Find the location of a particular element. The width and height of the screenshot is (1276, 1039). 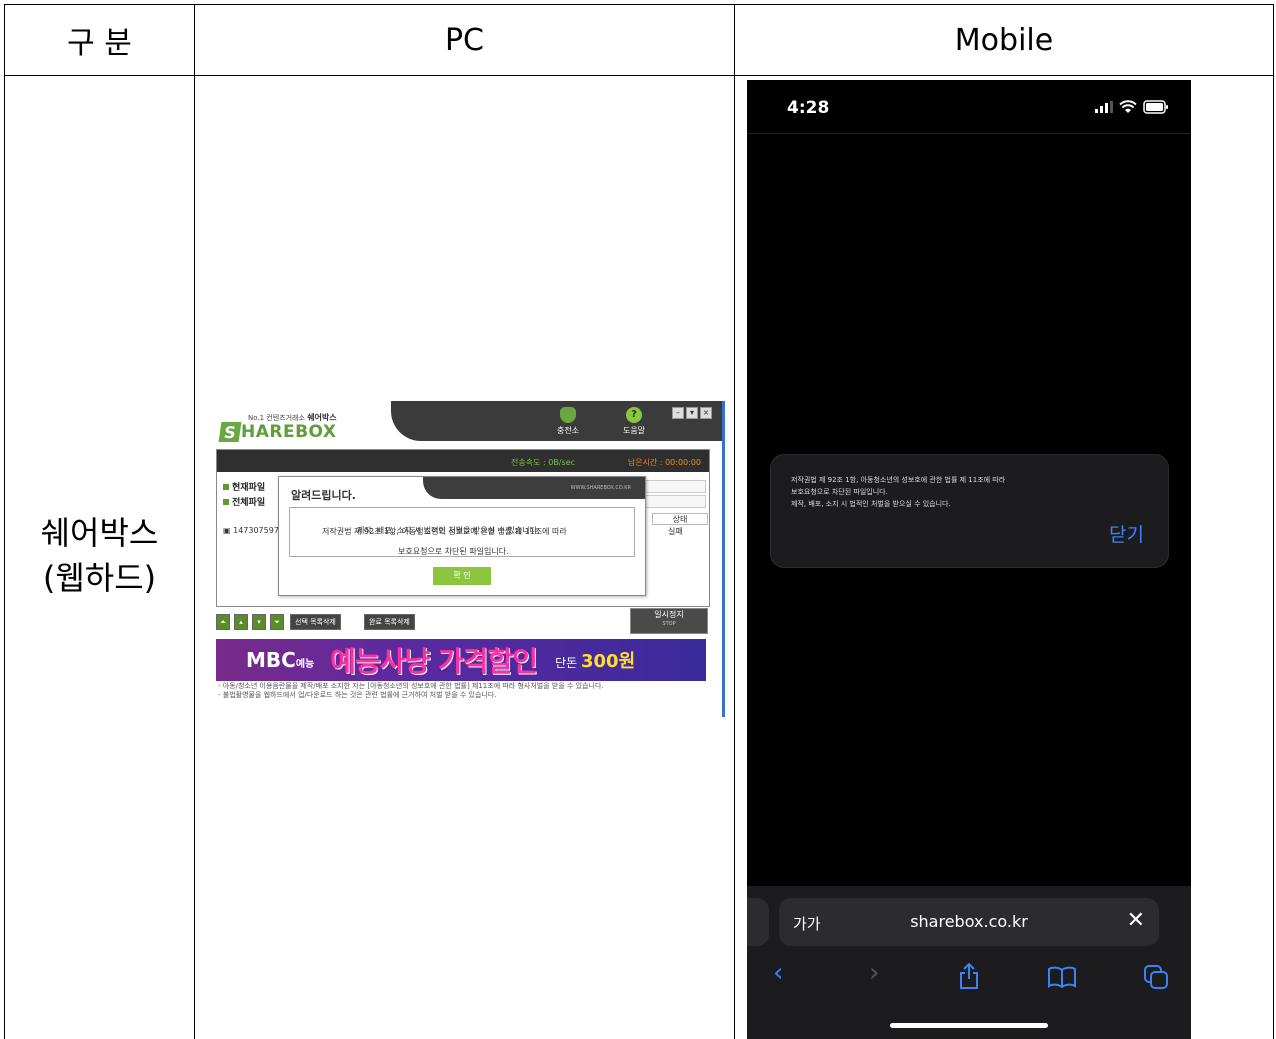

delete-selected-button: 선택 목록삭제 is located at coordinates (315, 622).